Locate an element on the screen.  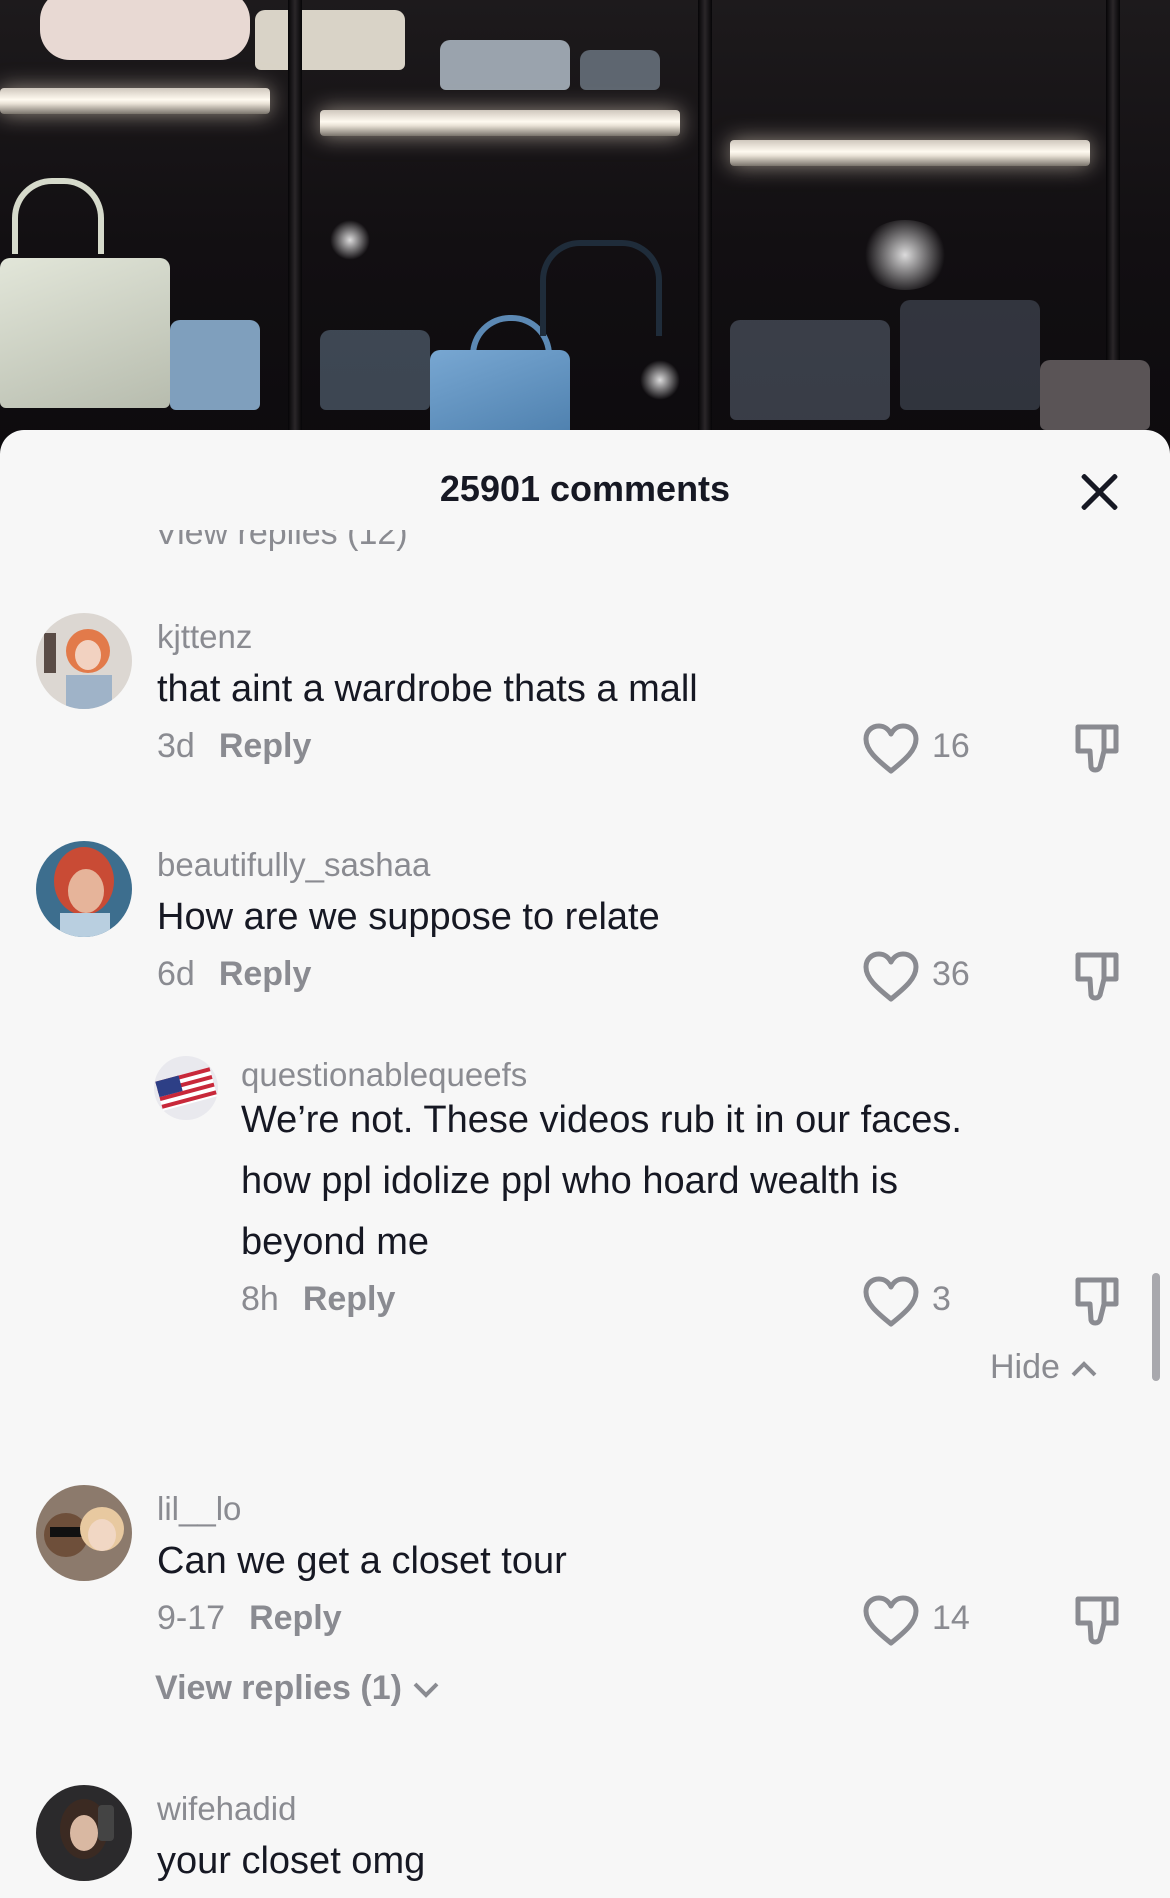
view-replies-collapsed: View replies (12) is located at coordinates (281, 544).